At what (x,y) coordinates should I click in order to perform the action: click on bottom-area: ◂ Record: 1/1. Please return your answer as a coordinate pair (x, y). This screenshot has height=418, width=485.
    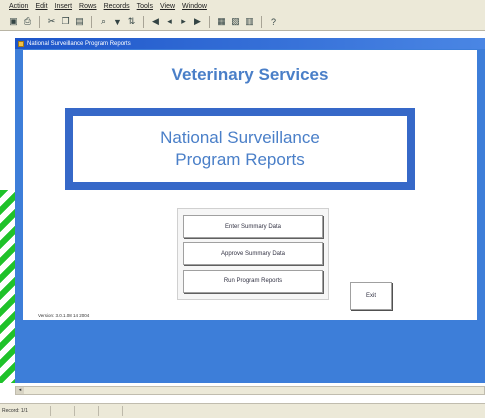
    Looking at the image, I should click on (242, 400).